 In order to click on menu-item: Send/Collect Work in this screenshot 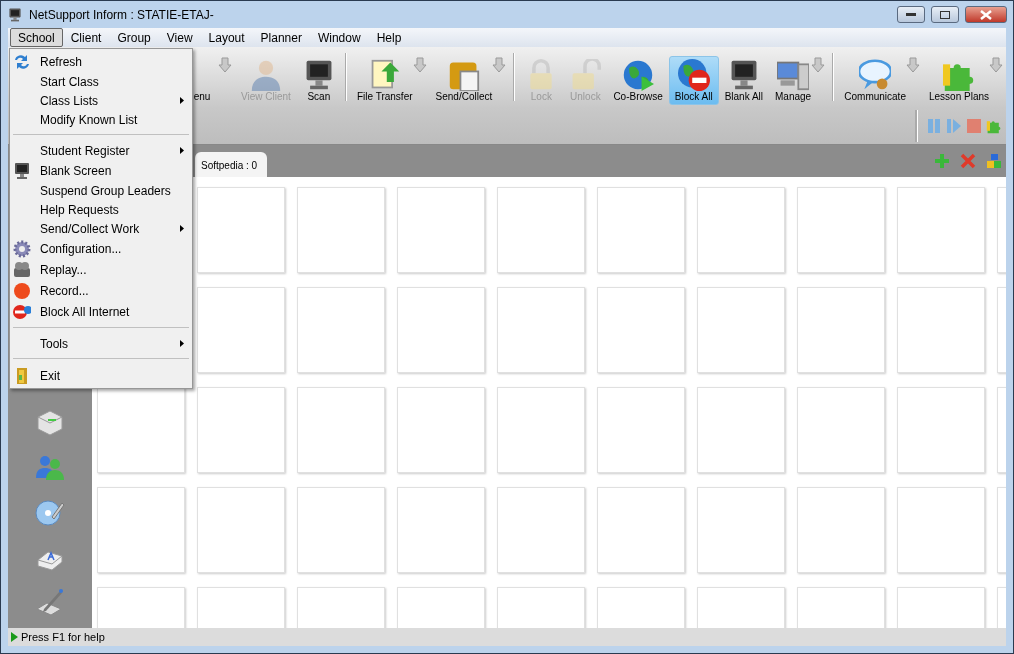, I will do `click(101, 228)`.